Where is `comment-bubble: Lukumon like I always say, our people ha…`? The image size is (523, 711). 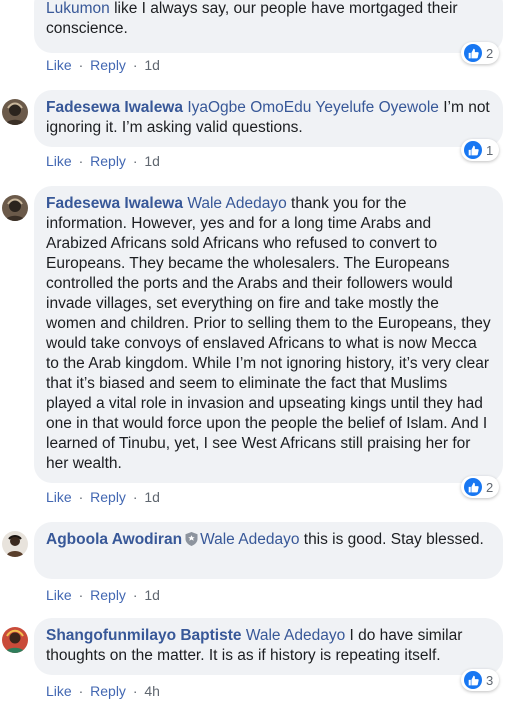 comment-bubble: Lukumon like I always say, our people ha… is located at coordinates (268, 26).